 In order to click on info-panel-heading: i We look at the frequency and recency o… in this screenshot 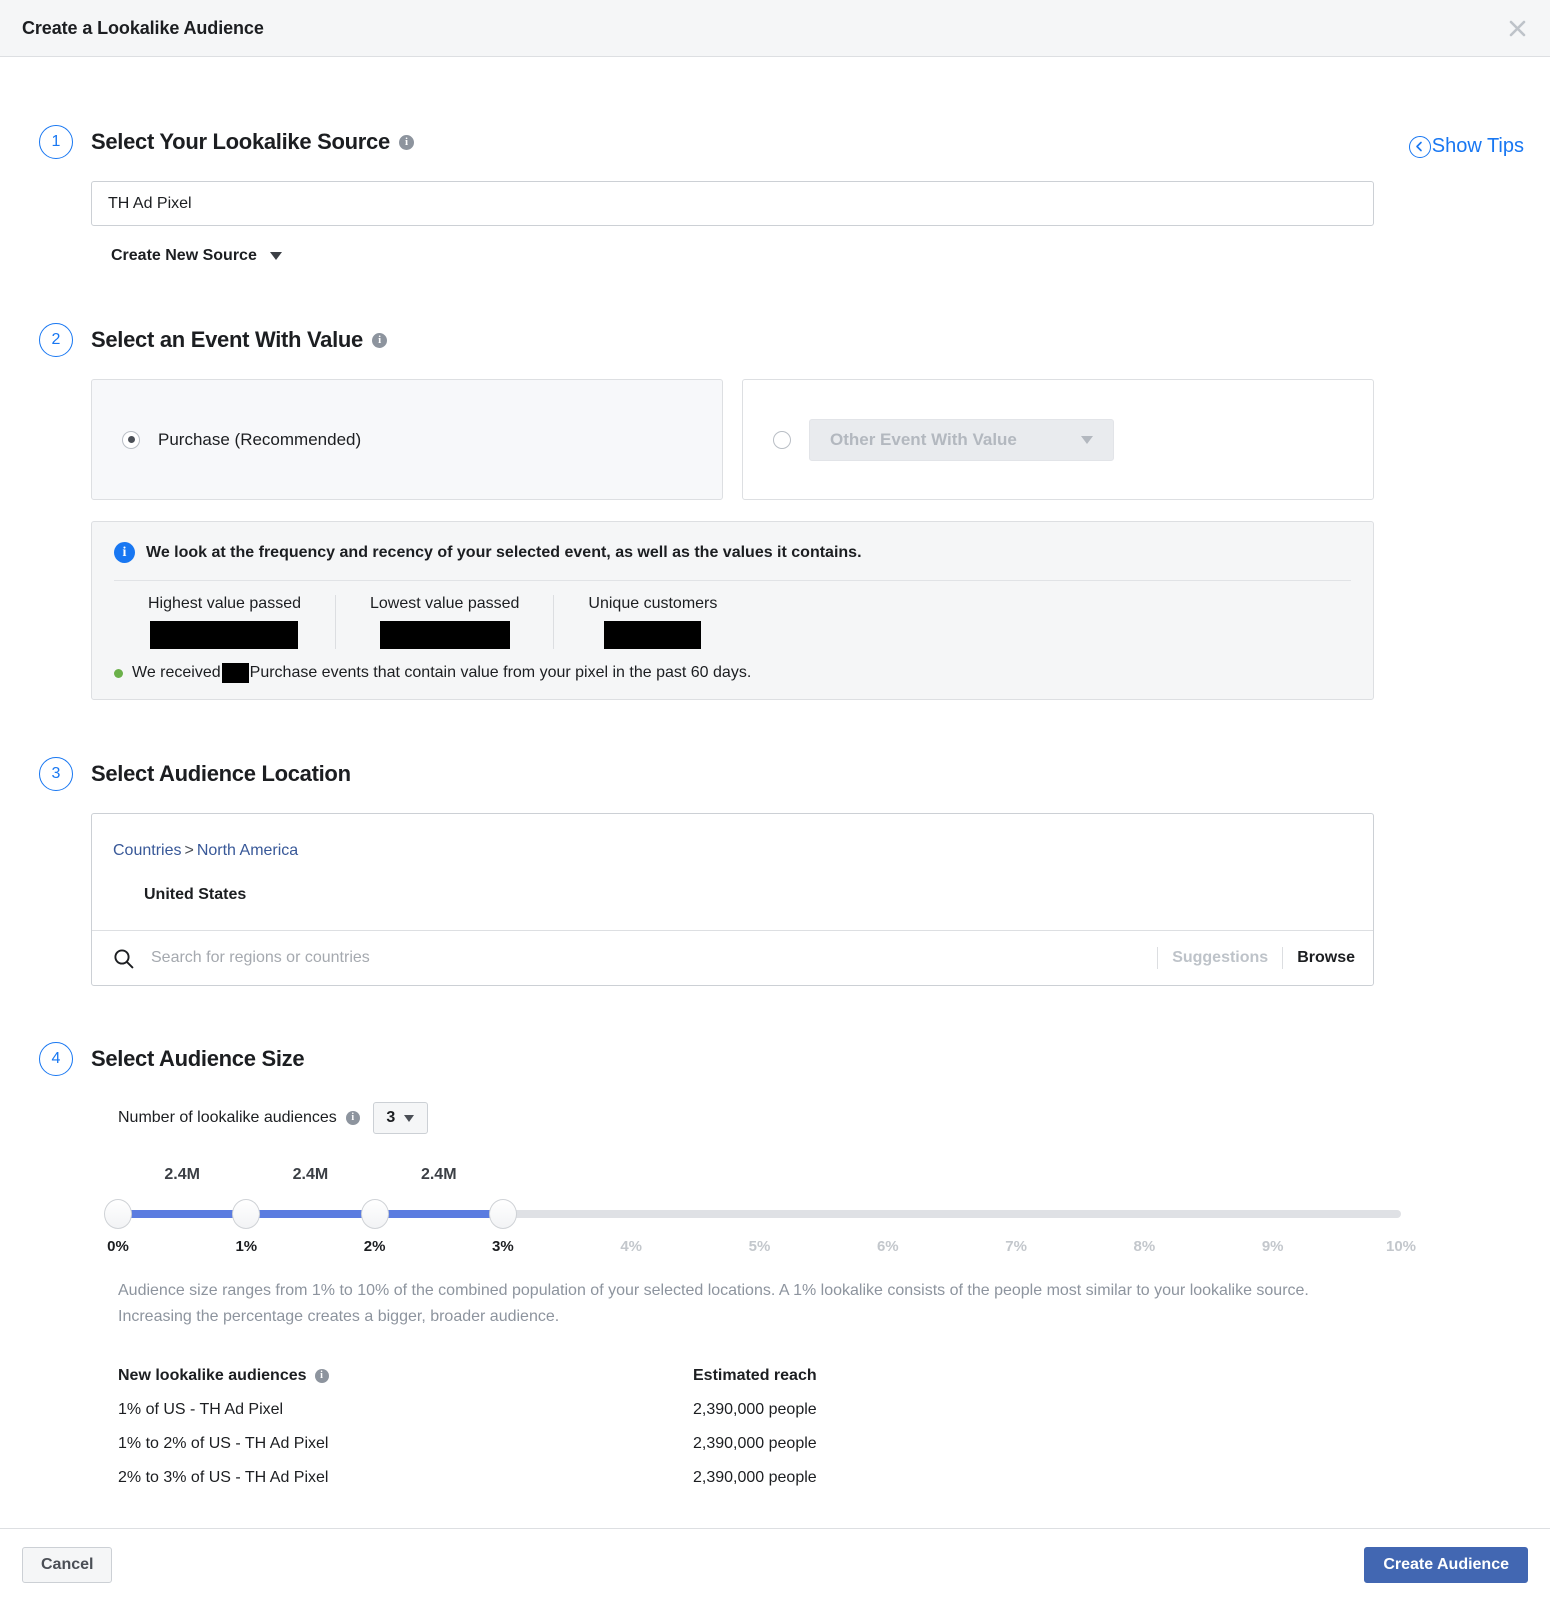, I will do `click(732, 561)`.